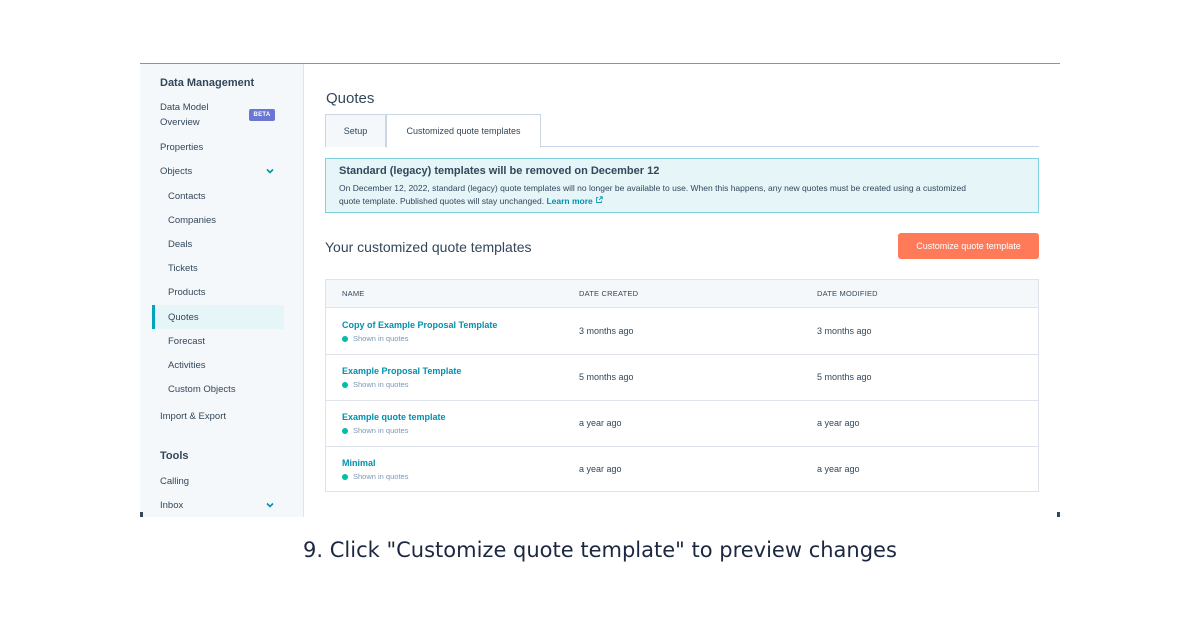 The height and width of the screenshot is (628, 1200). Describe the element at coordinates (569, 200) in the screenshot. I see `learn-more-label: Learn more` at that location.